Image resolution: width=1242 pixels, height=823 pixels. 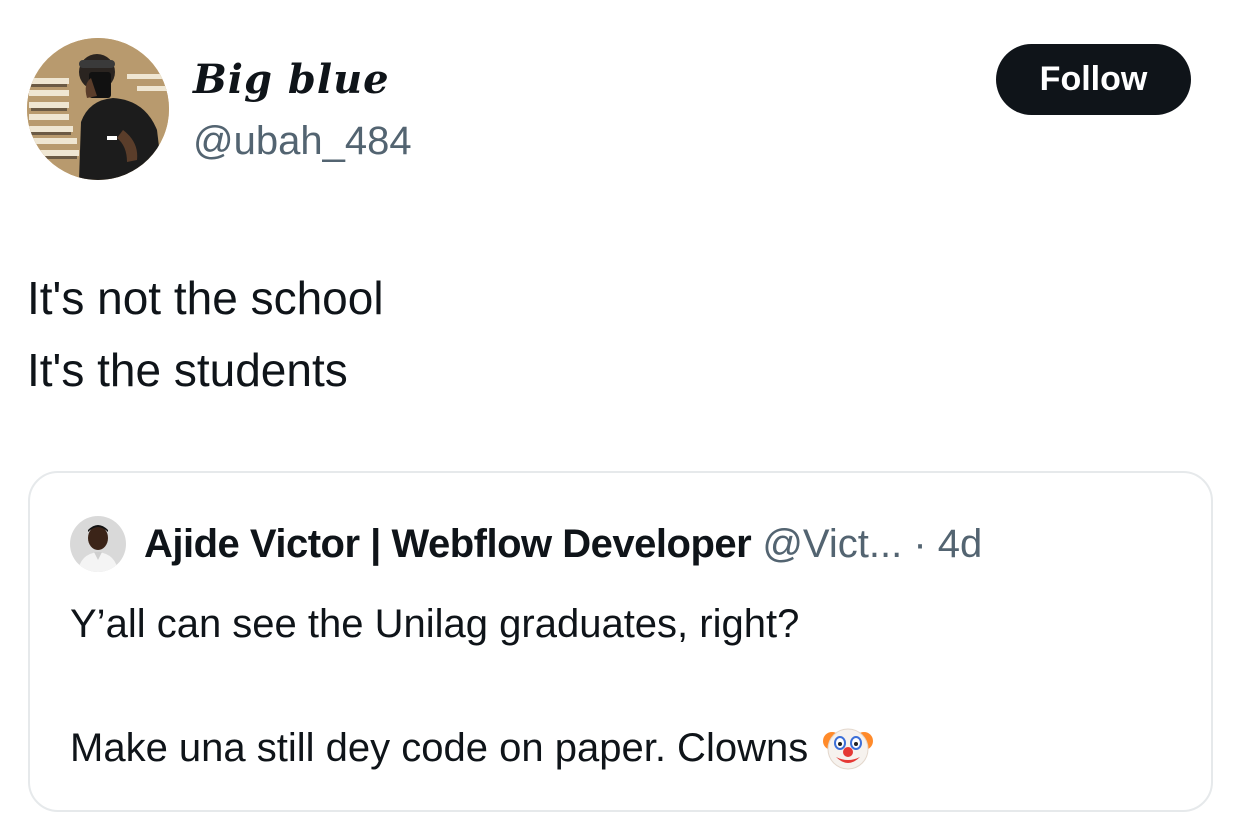 I want to click on author-avatar, so click(x=98, y=109).